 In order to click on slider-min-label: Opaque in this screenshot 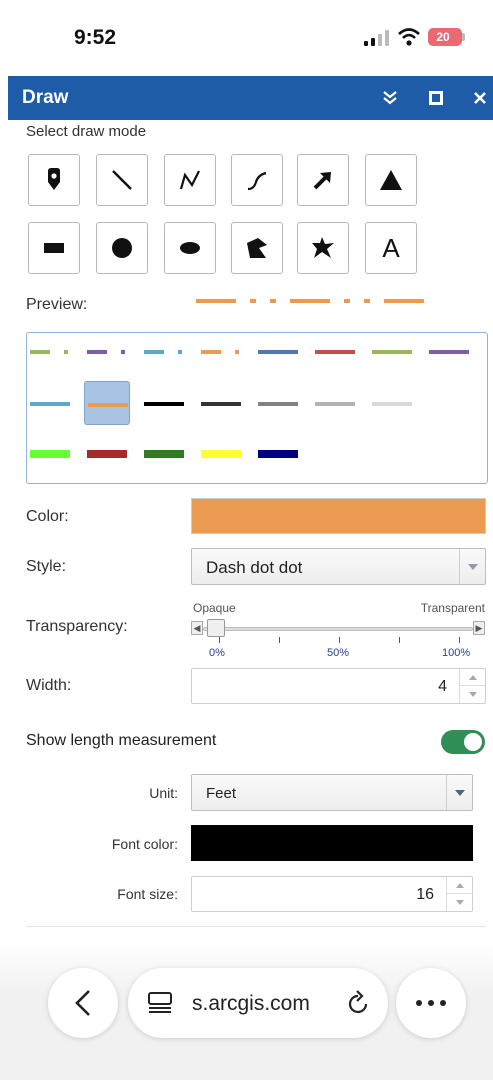, I will do `click(214, 608)`.